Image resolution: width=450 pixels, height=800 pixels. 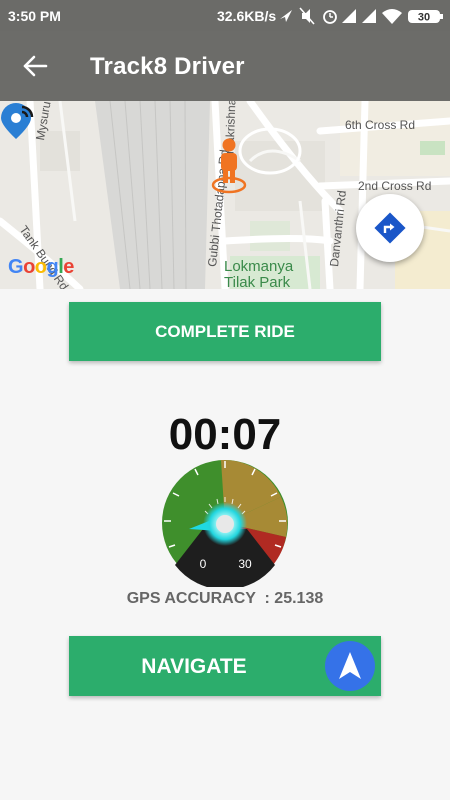 I want to click on gauge-min-label: 0, so click(x=203, y=564).